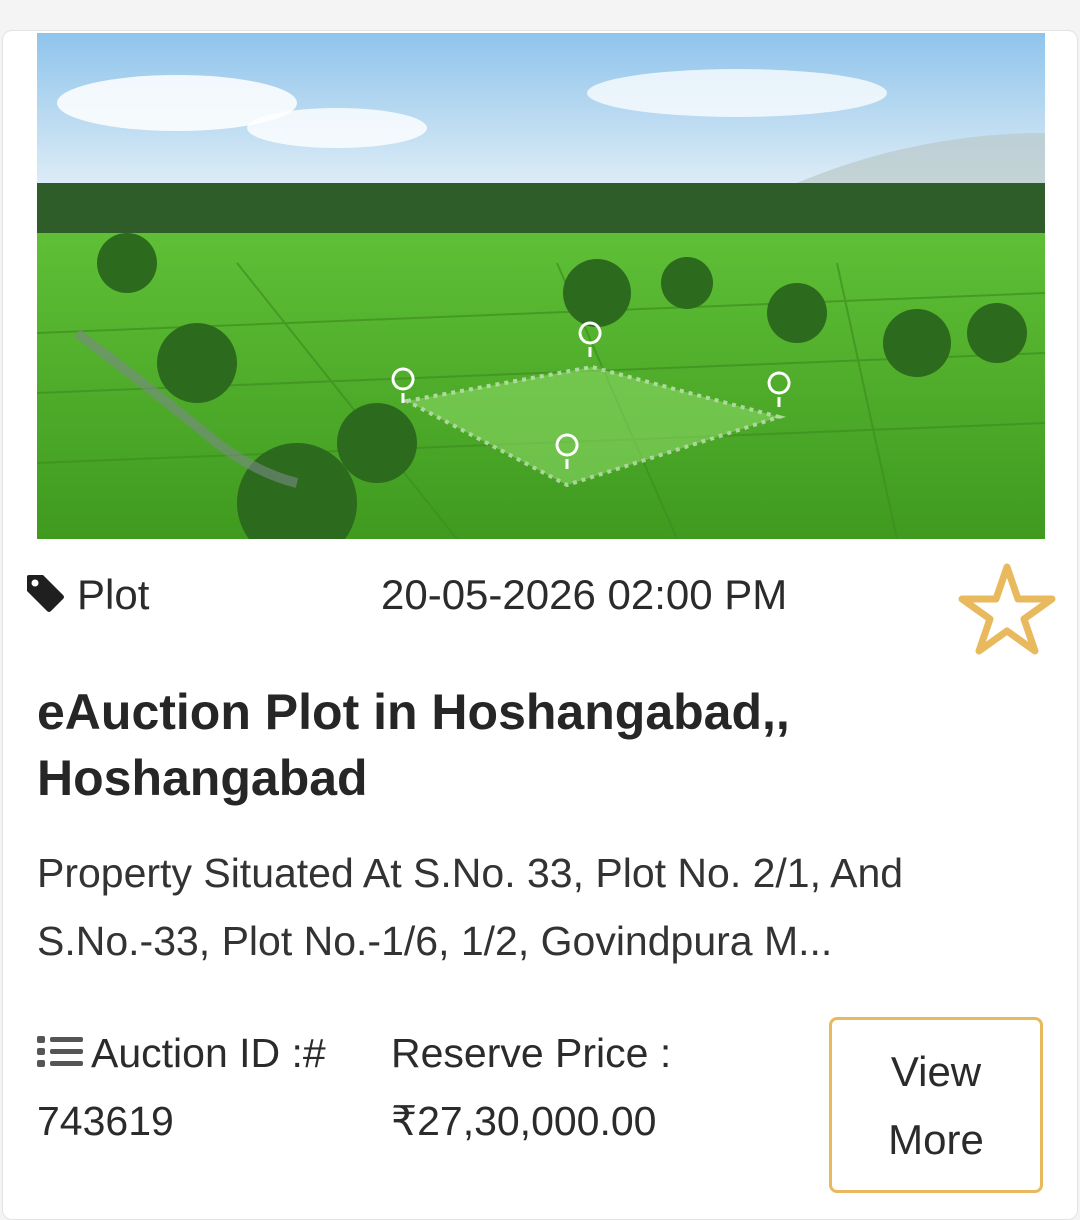 The height and width of the screenshot is (1220, 1080). Describe the element at coordinates (581, 1087) in the screenshot. I see `reserve-price-block: Reserve Price : ₹27,30,000.00` at that location.